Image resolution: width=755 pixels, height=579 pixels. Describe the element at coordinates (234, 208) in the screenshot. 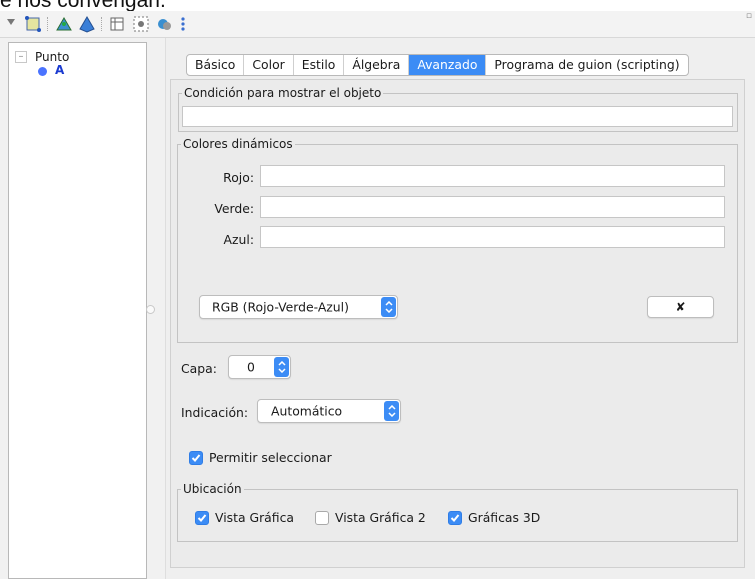

I see `green-label: Verde:` at that location.